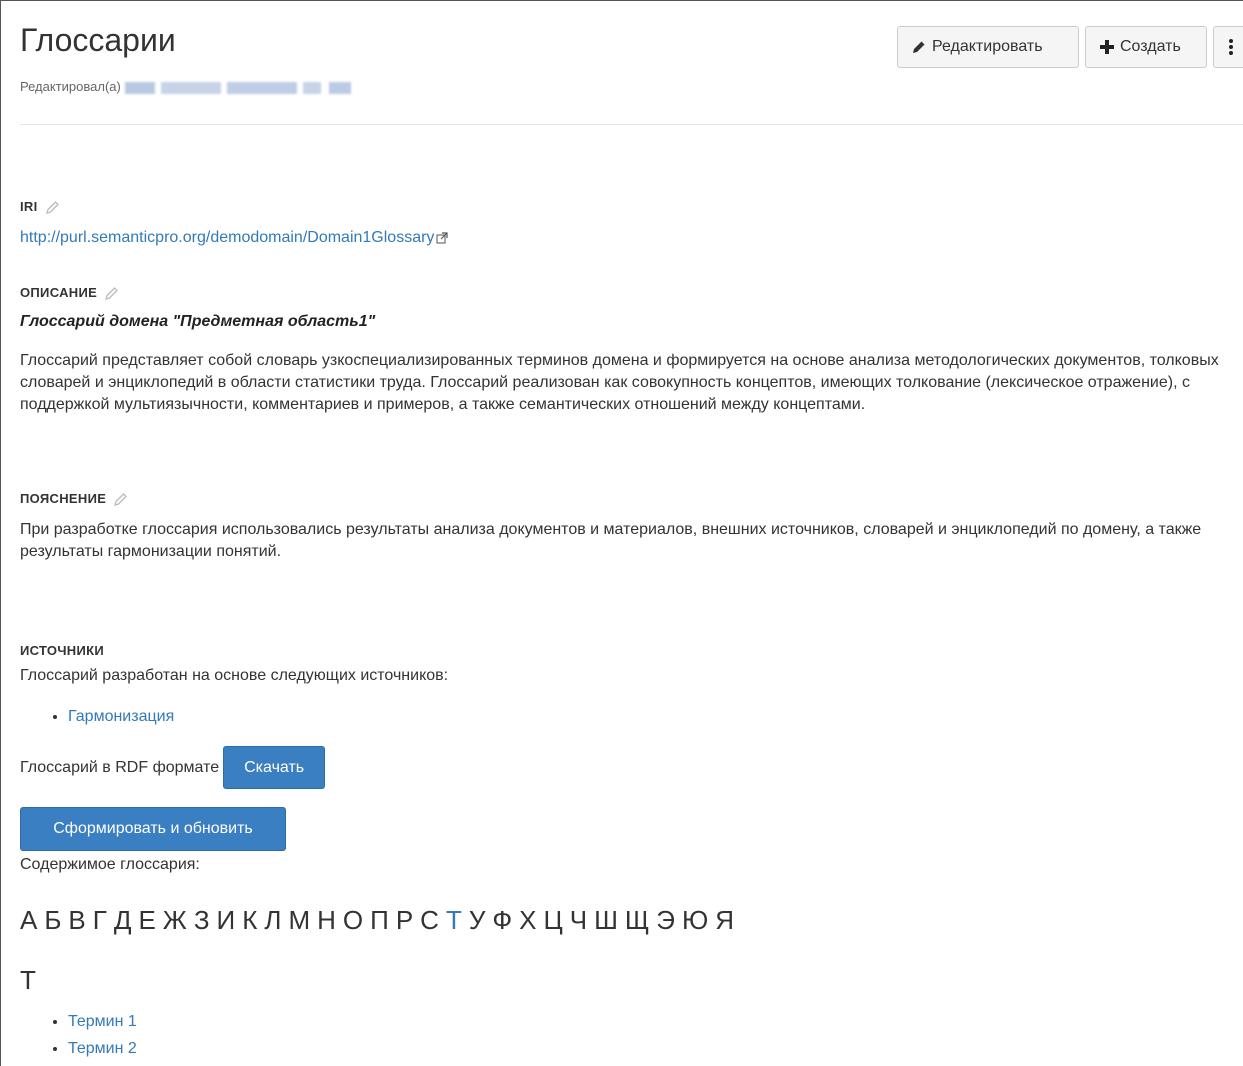  What do you see at coordinates (353, 920) in the screenshot?
I see `alphabet-letter-14: О` at bounding box center [353, 920].